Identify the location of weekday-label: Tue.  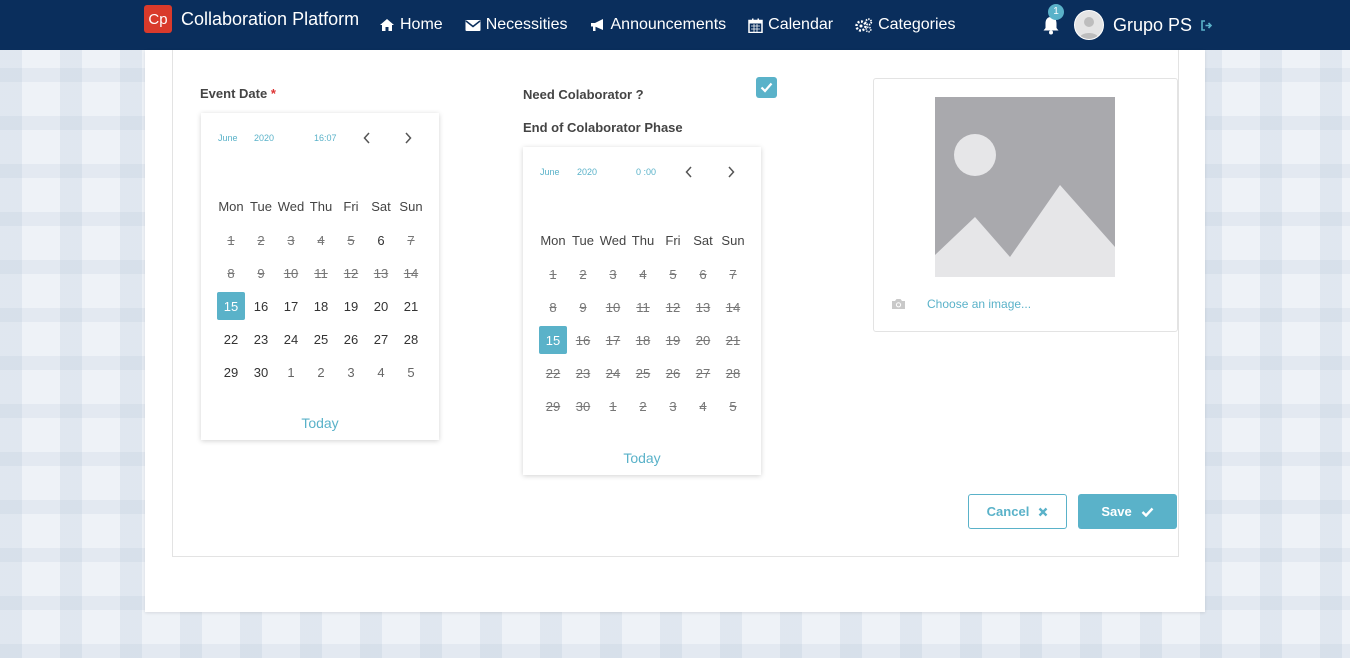
(583, 240).